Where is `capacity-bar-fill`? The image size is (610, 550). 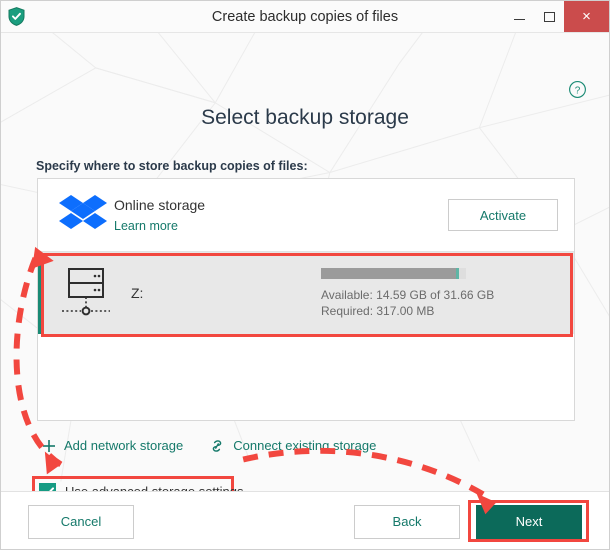 capacity-bar-fill is located at coordinates (388, 273).